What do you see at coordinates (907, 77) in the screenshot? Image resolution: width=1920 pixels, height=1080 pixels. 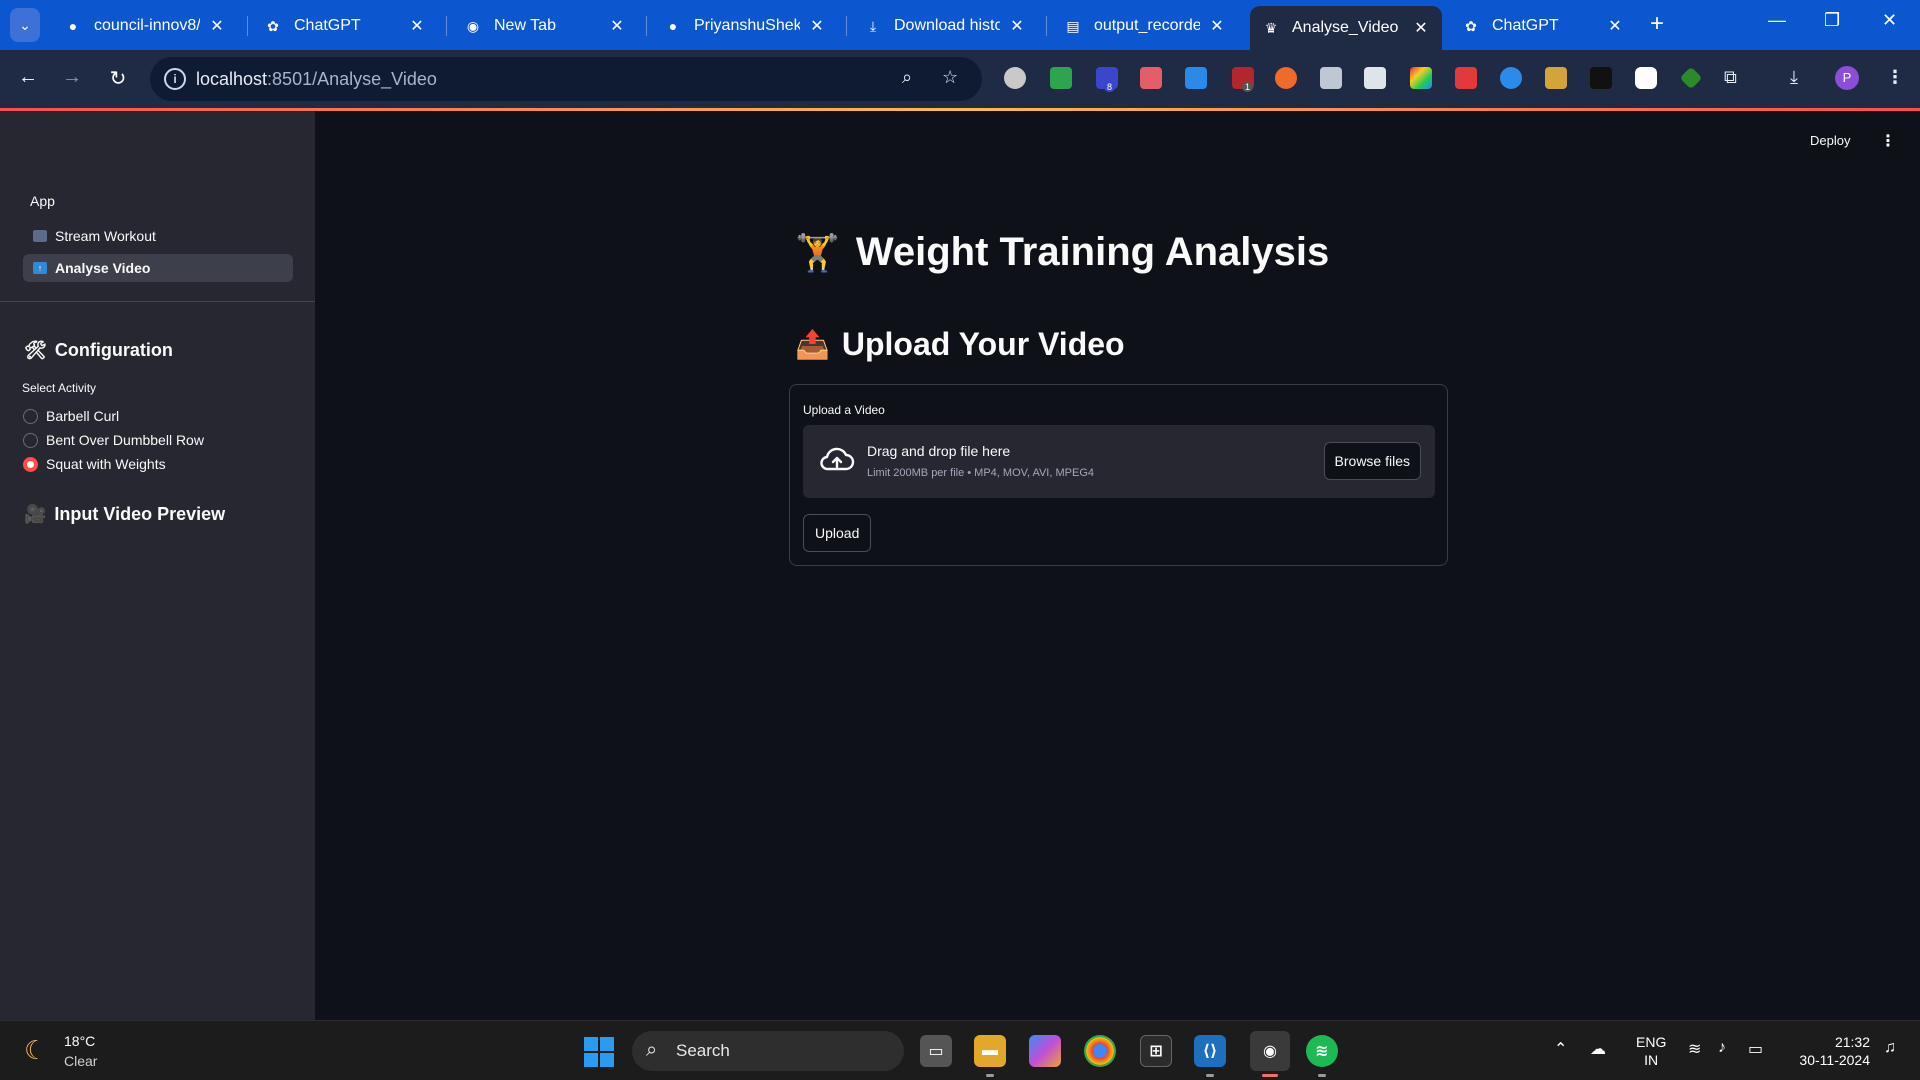 I see `zoom-icon: ⌕` at bounding box center [907, 77].